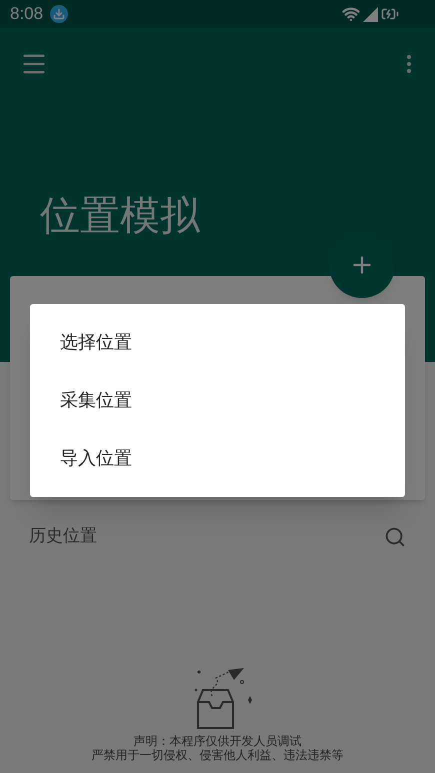  I want to click on search-icon, so click(395, 537).